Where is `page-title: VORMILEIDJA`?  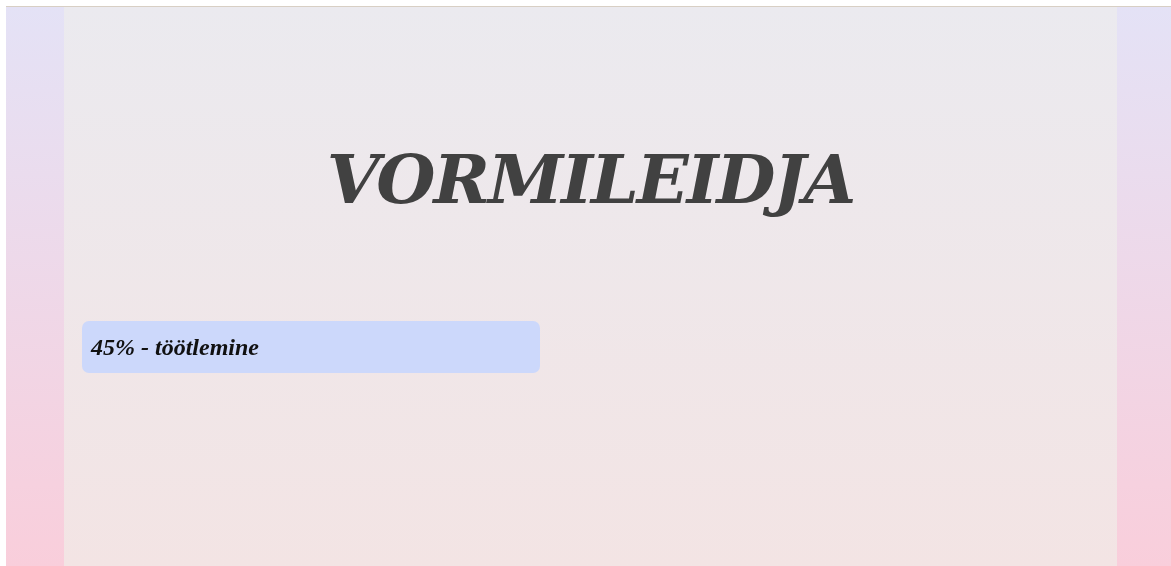 page-title: VORMILEIDJA is located at coordinates (590, 179).